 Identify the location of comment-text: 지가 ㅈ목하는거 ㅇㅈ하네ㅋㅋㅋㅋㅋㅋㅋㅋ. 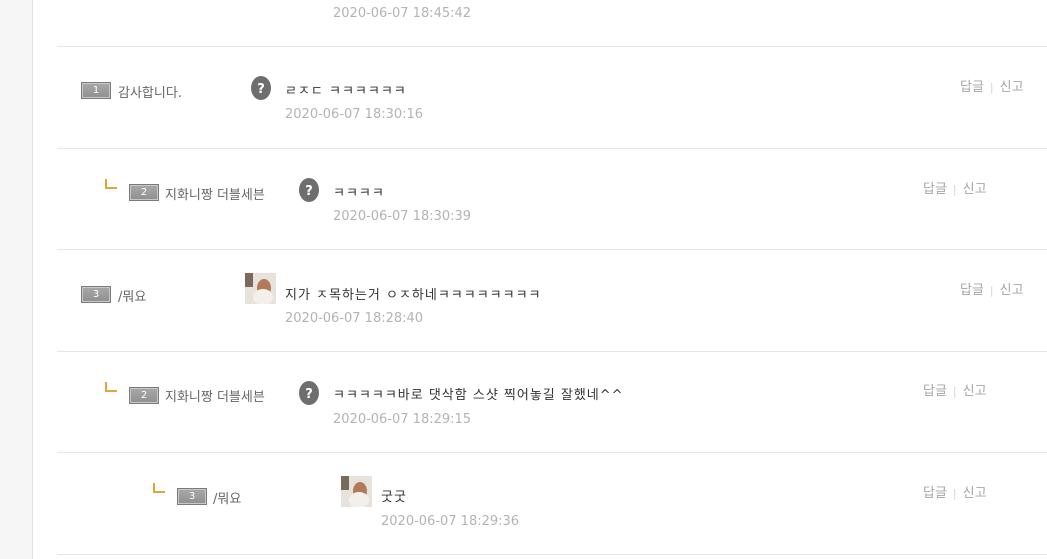
(413, 295).